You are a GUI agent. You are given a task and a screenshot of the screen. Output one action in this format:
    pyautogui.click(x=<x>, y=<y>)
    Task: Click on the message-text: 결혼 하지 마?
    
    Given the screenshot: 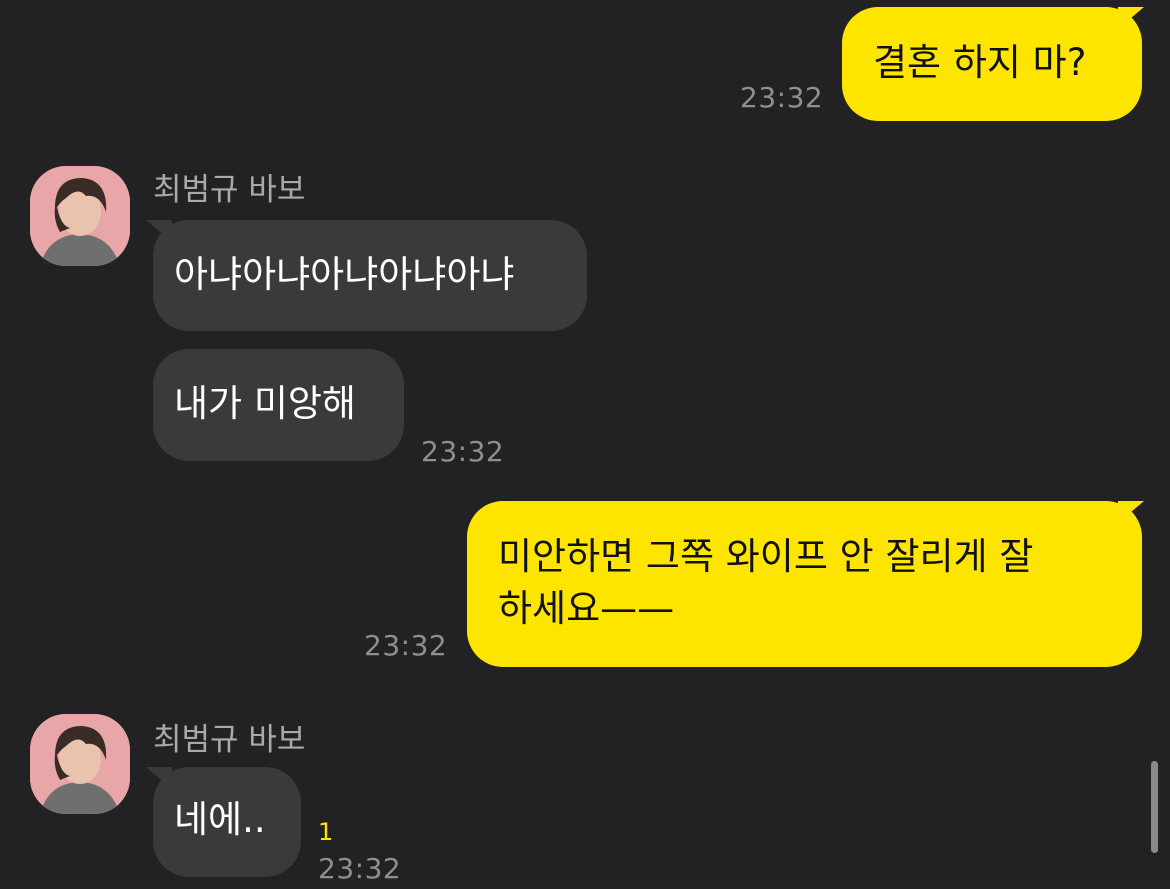 What is the action you would take?
    pyautogui.click(x=980, y=62)
    